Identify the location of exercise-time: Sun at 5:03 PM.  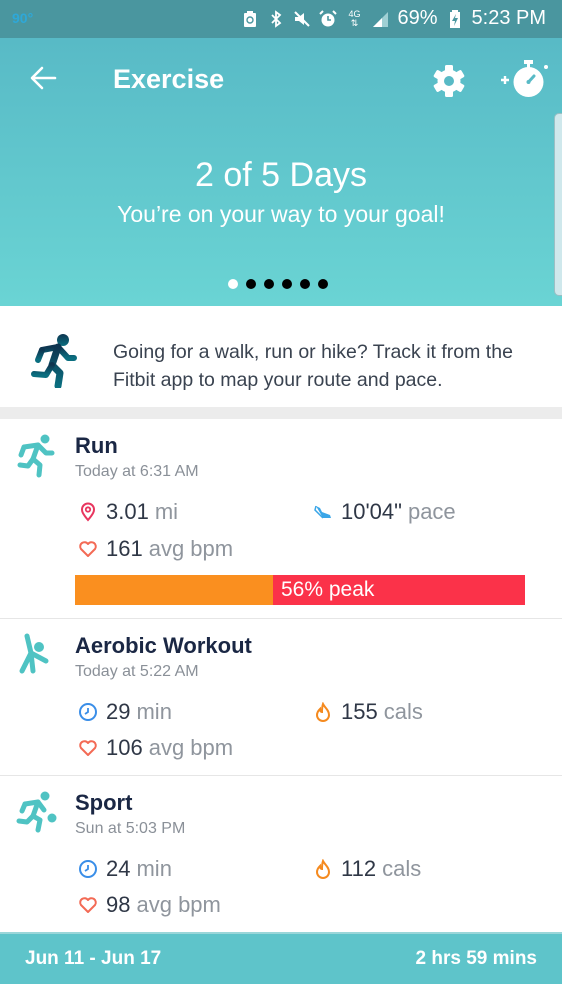
(130, 828).